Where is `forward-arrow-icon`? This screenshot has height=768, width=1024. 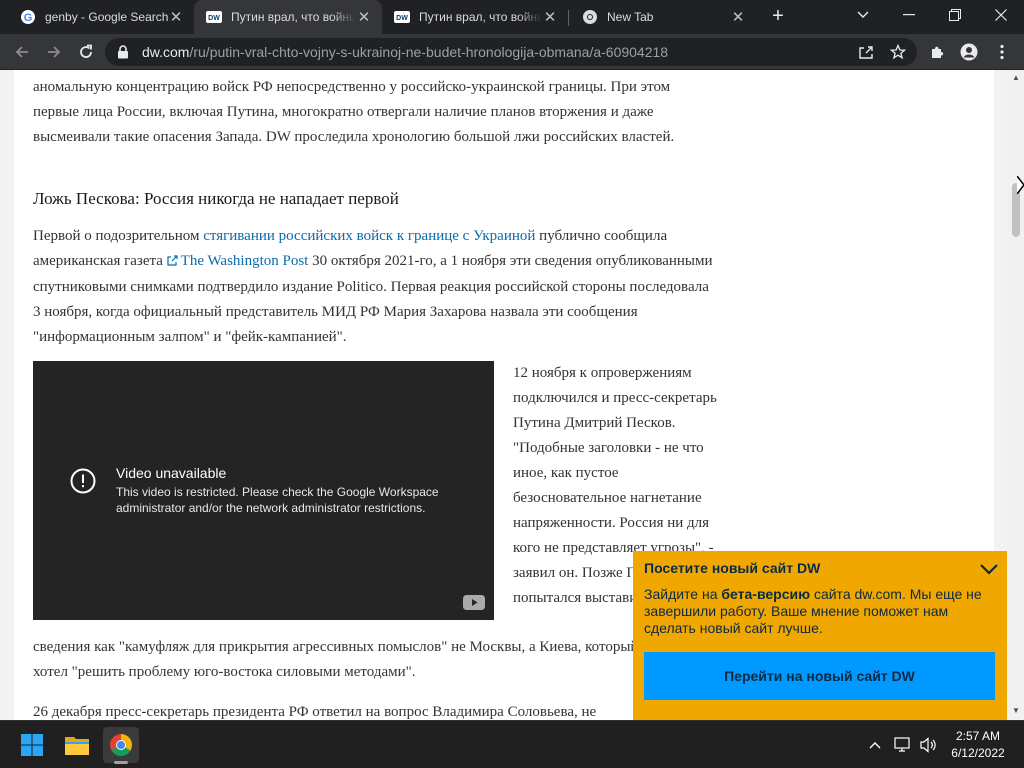
forward-arrow-icon is located at coordinates (54, 52).